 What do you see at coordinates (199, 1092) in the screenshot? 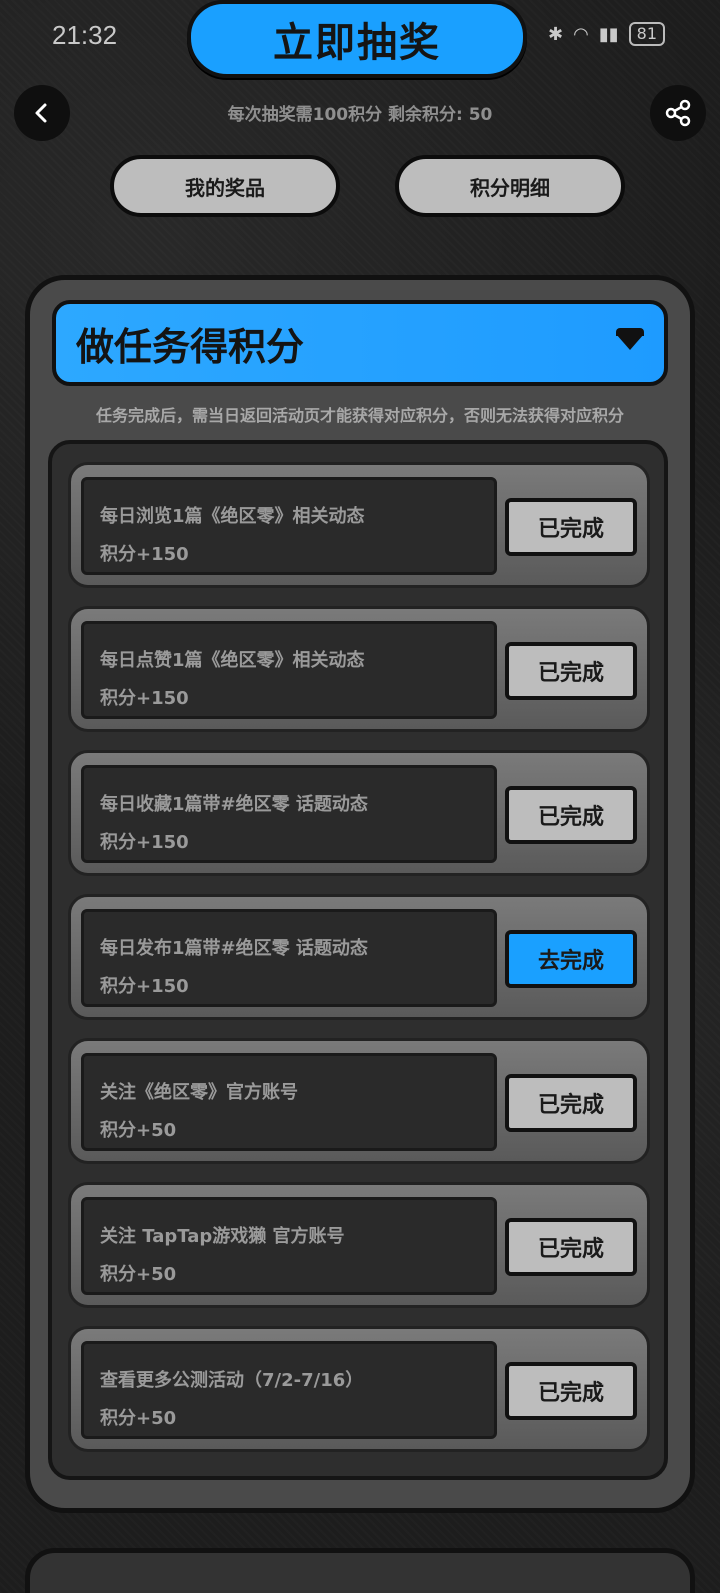
I see `task-title: 关注《绝区零》官方账号` at bounding box center [199, 1092].